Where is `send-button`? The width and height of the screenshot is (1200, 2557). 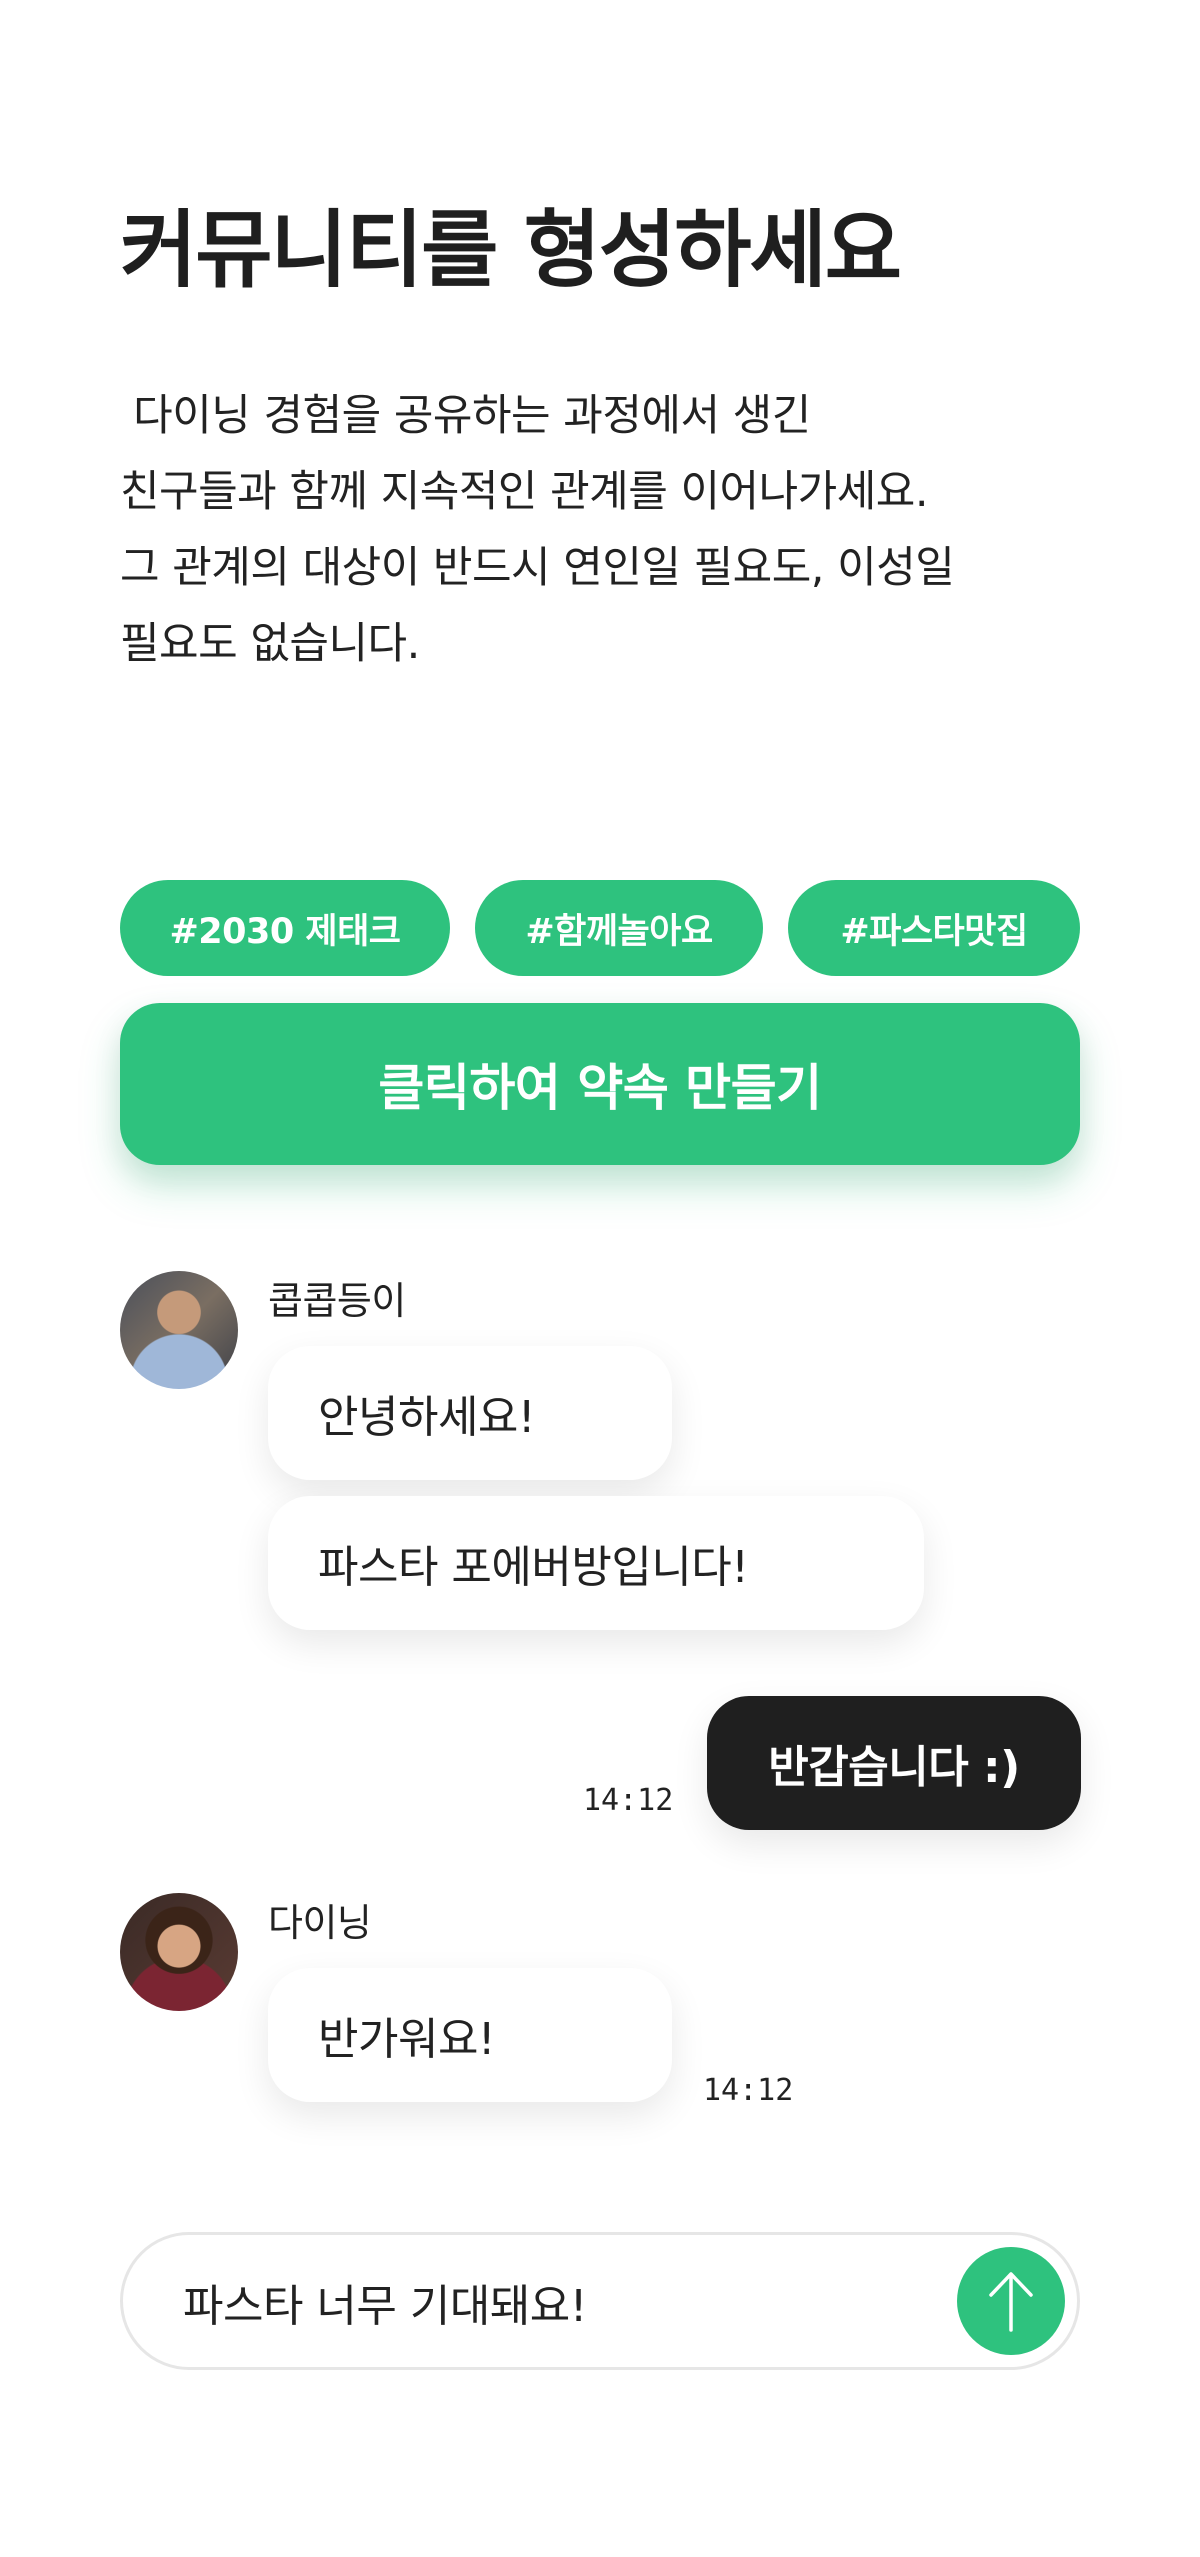
send-button is located at coordinates (1011, 2301).